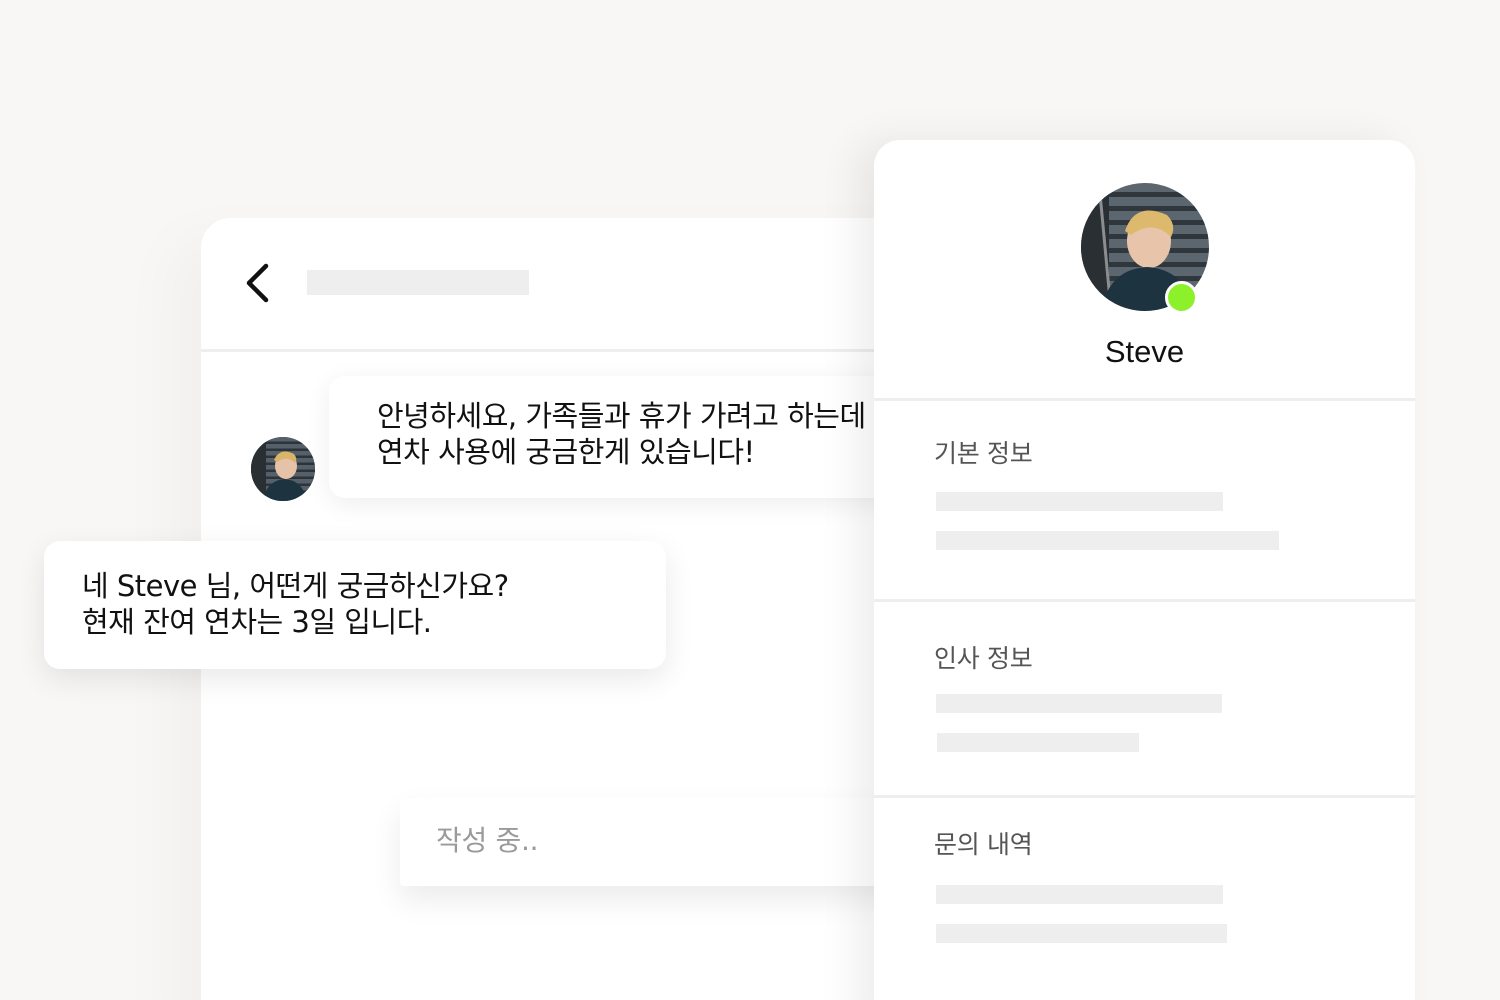 This screenshot has width=1500, height=1000. I want to click on section-hr-info: 인사 정보, so click(1144, 698).